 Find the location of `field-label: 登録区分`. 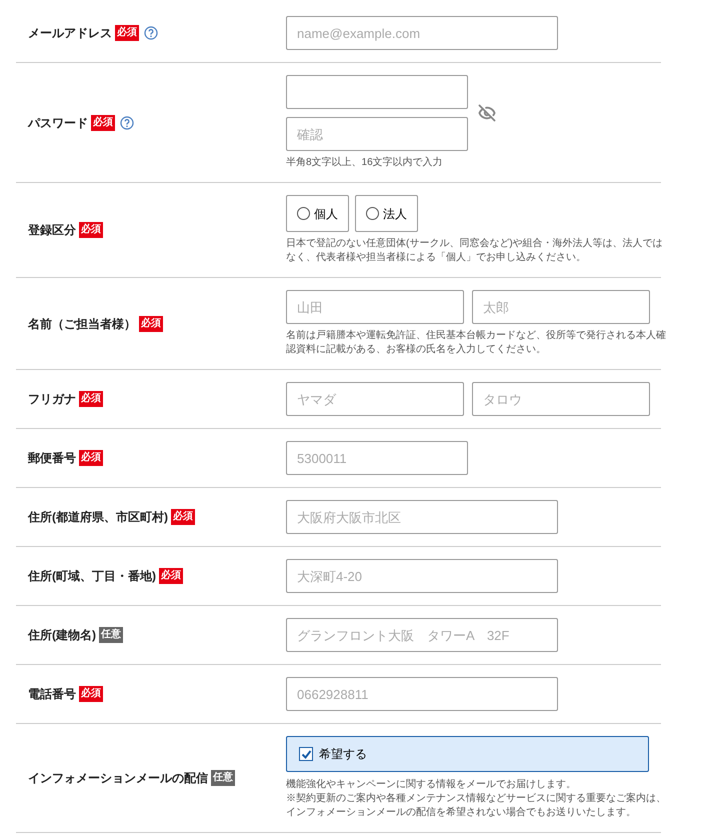

field-label: 登録区分 is located at coordinates (52, 230).